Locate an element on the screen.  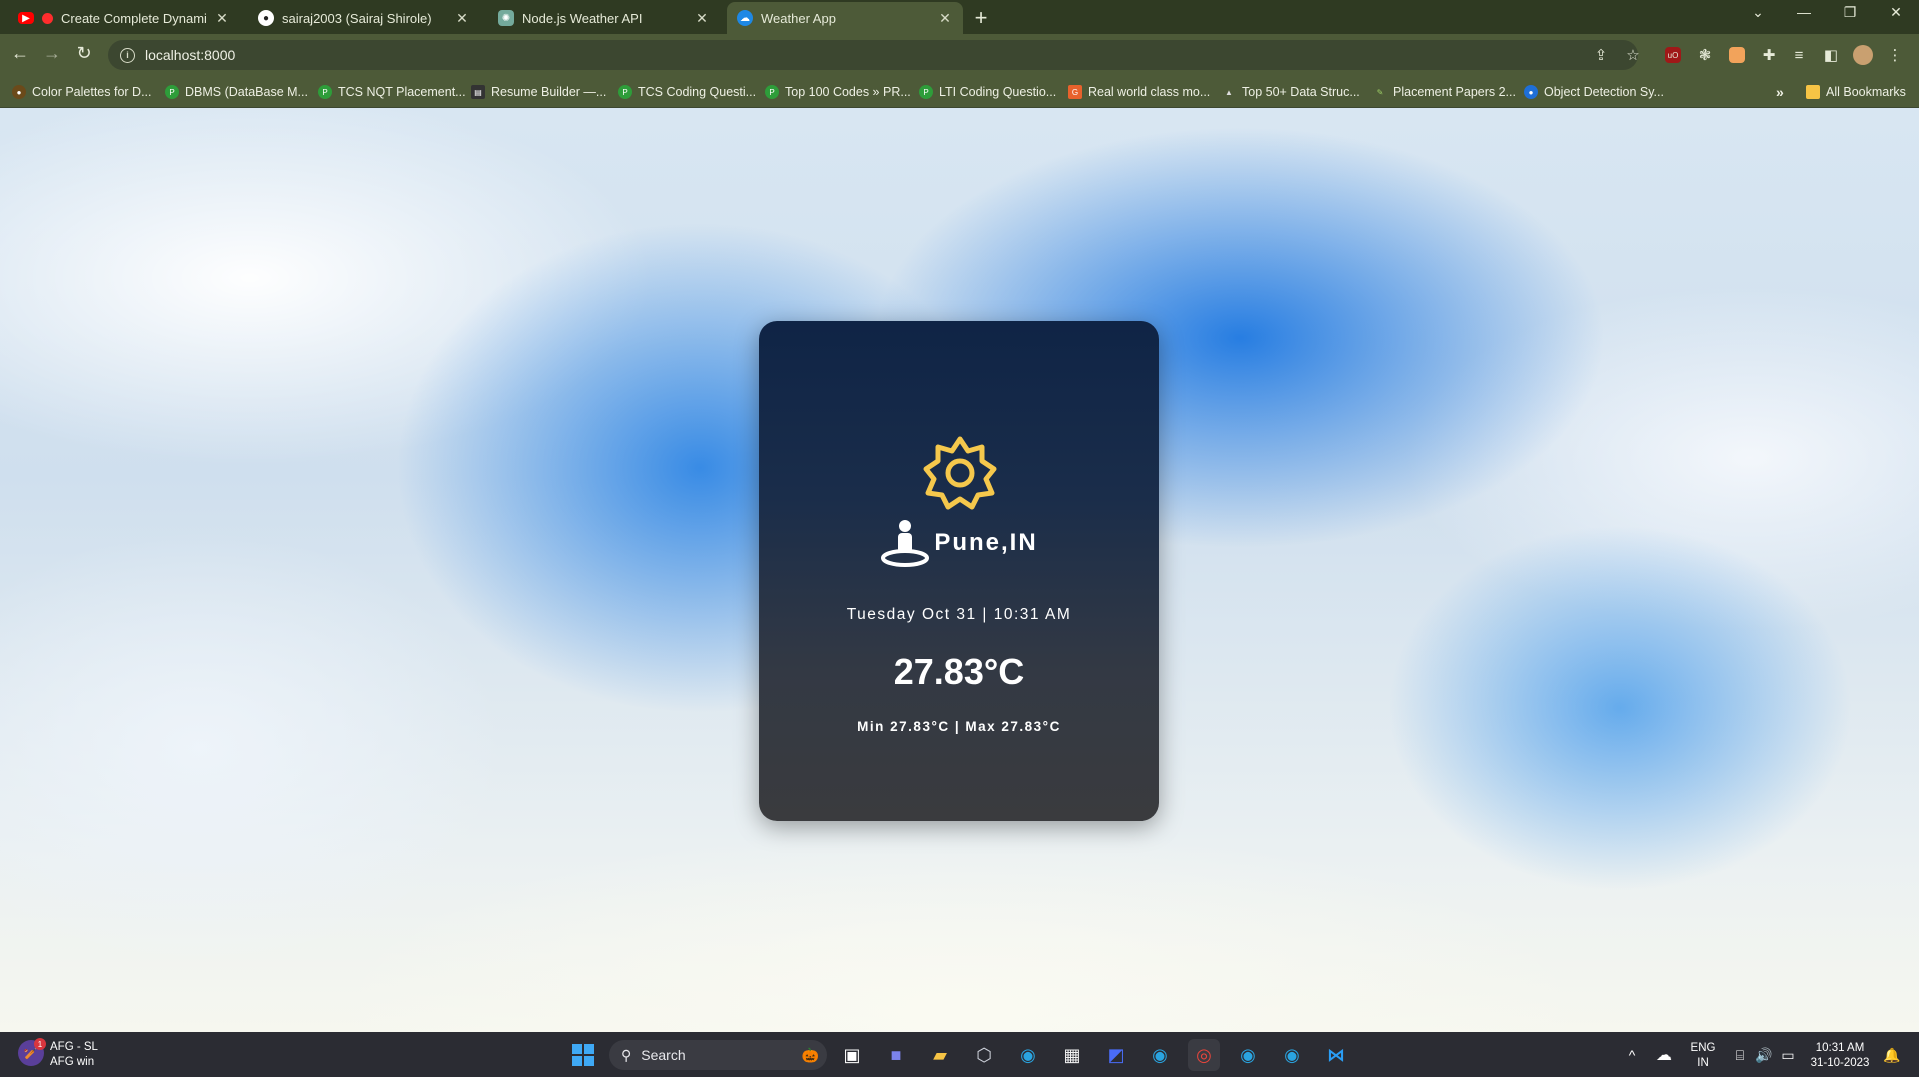
recording-dot-icon is located at coordinates (47, 18).